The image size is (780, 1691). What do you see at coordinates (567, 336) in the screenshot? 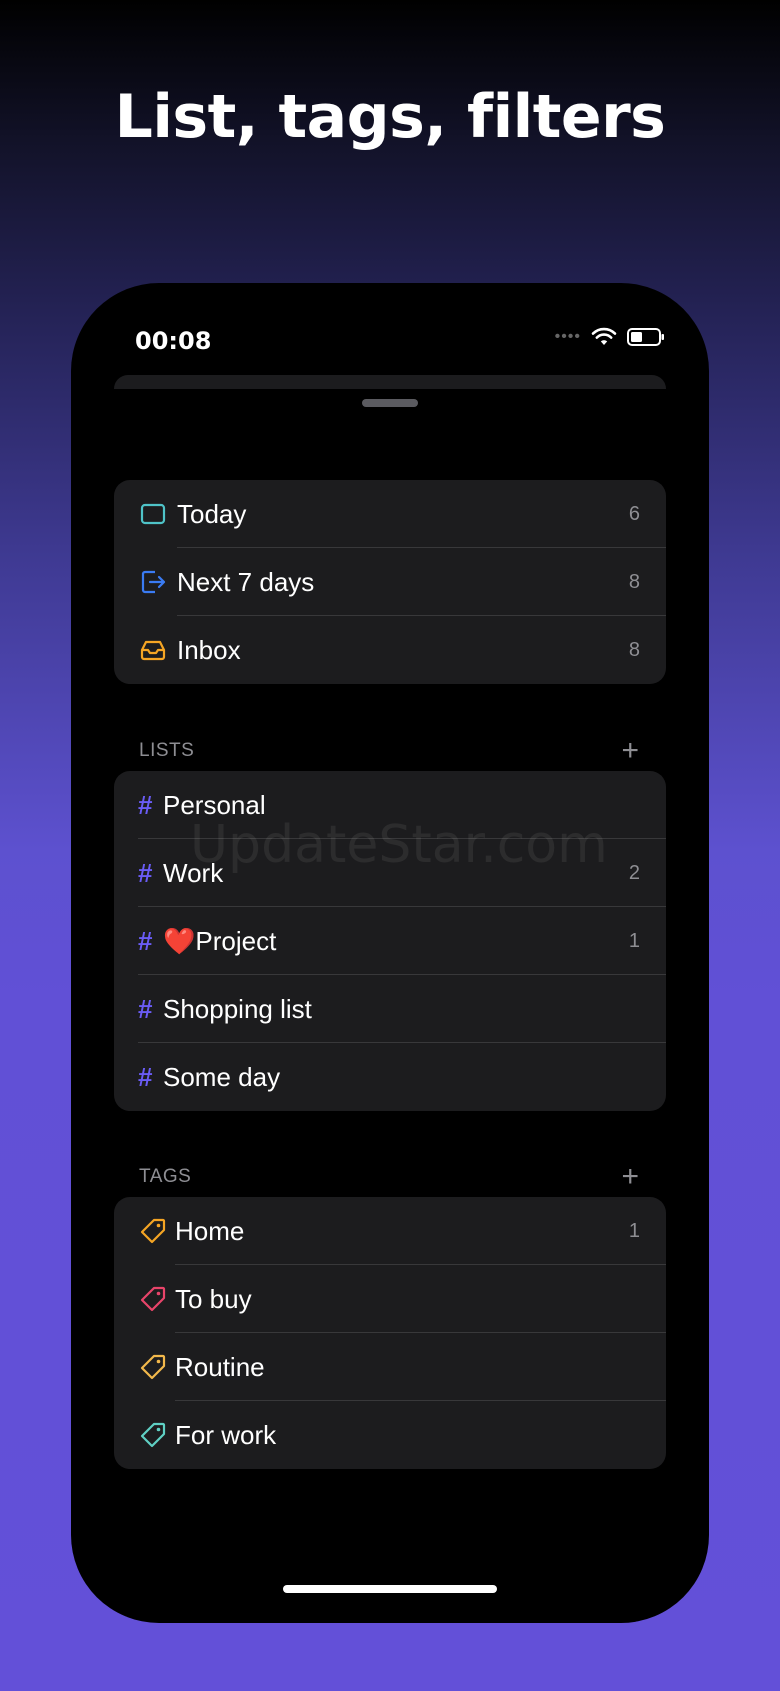
I see `cellular-signal-icon: ••••` at bounding box center [567, 336].